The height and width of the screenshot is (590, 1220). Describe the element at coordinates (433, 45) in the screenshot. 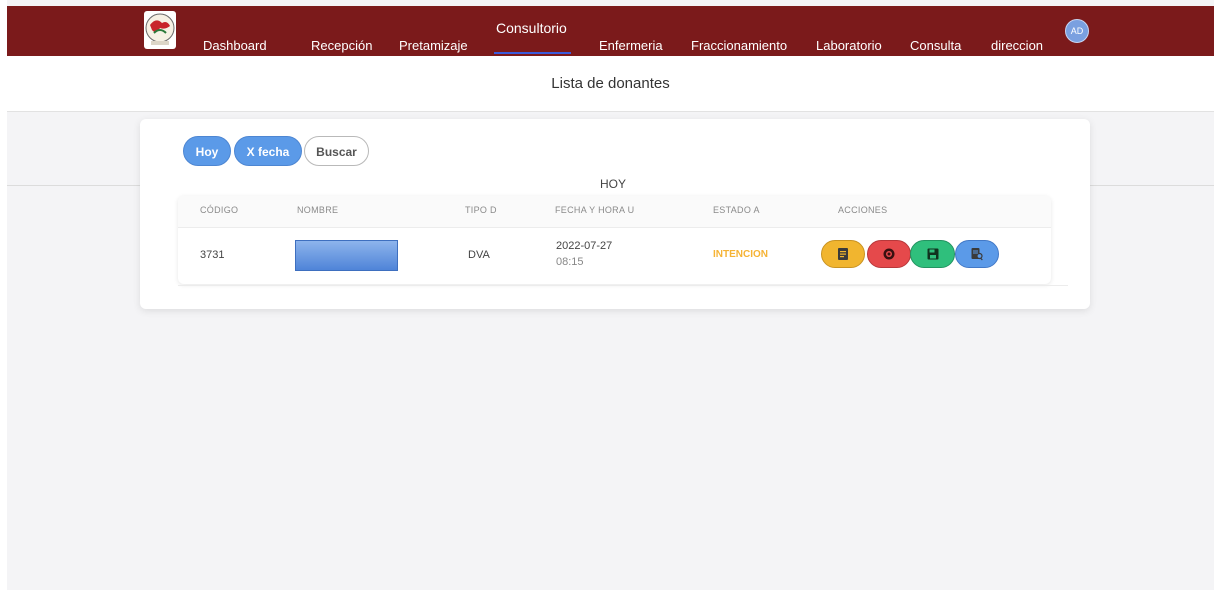

I see `nav-pretamizaje: Pretamizaje` at that location.